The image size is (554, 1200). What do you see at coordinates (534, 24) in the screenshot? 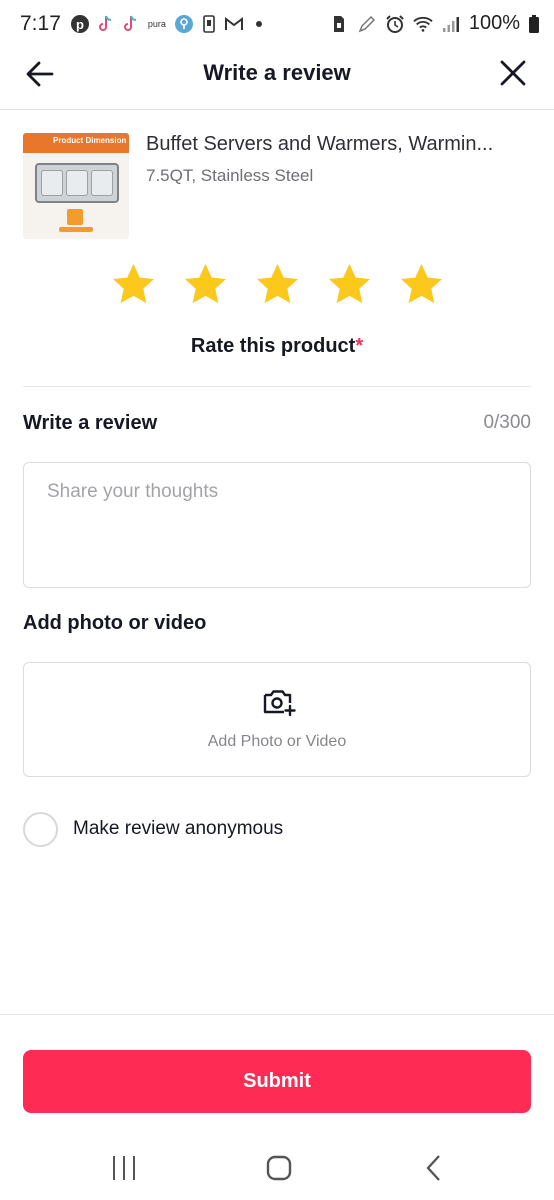
I see `battery-icon` at bounding box center [534, 24].